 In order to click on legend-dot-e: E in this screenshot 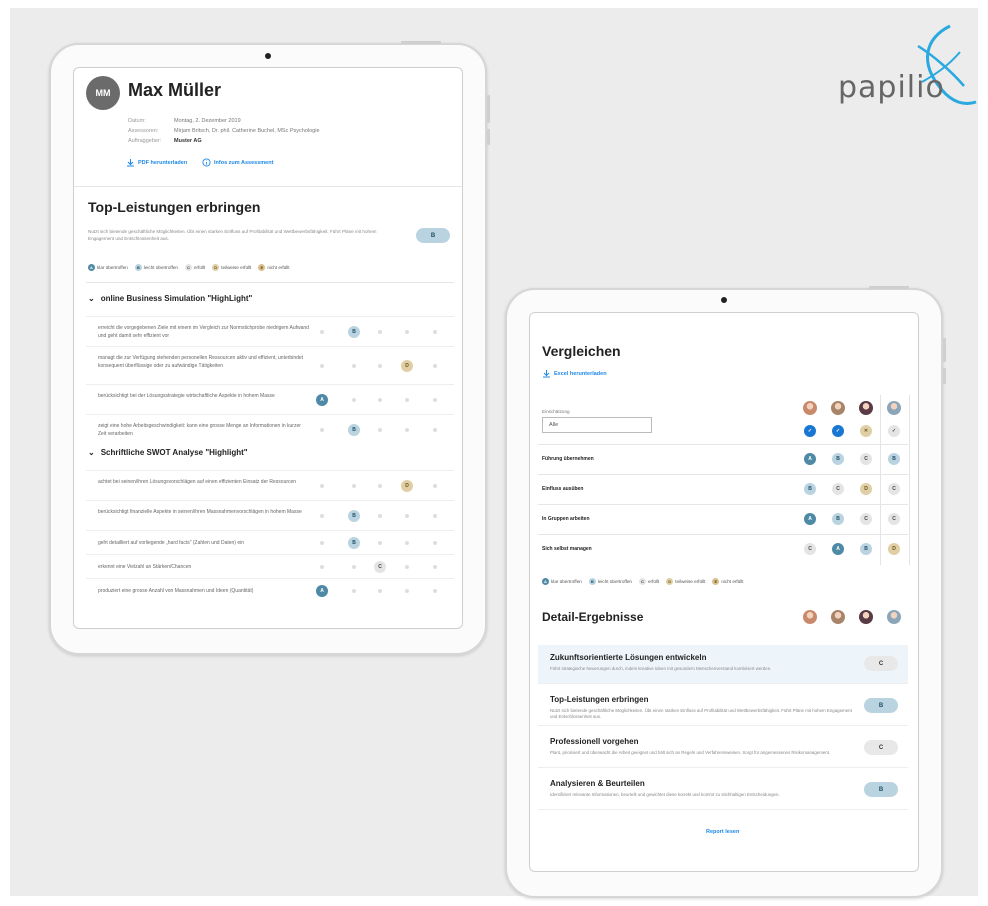, I will do `click(262, 267)`.